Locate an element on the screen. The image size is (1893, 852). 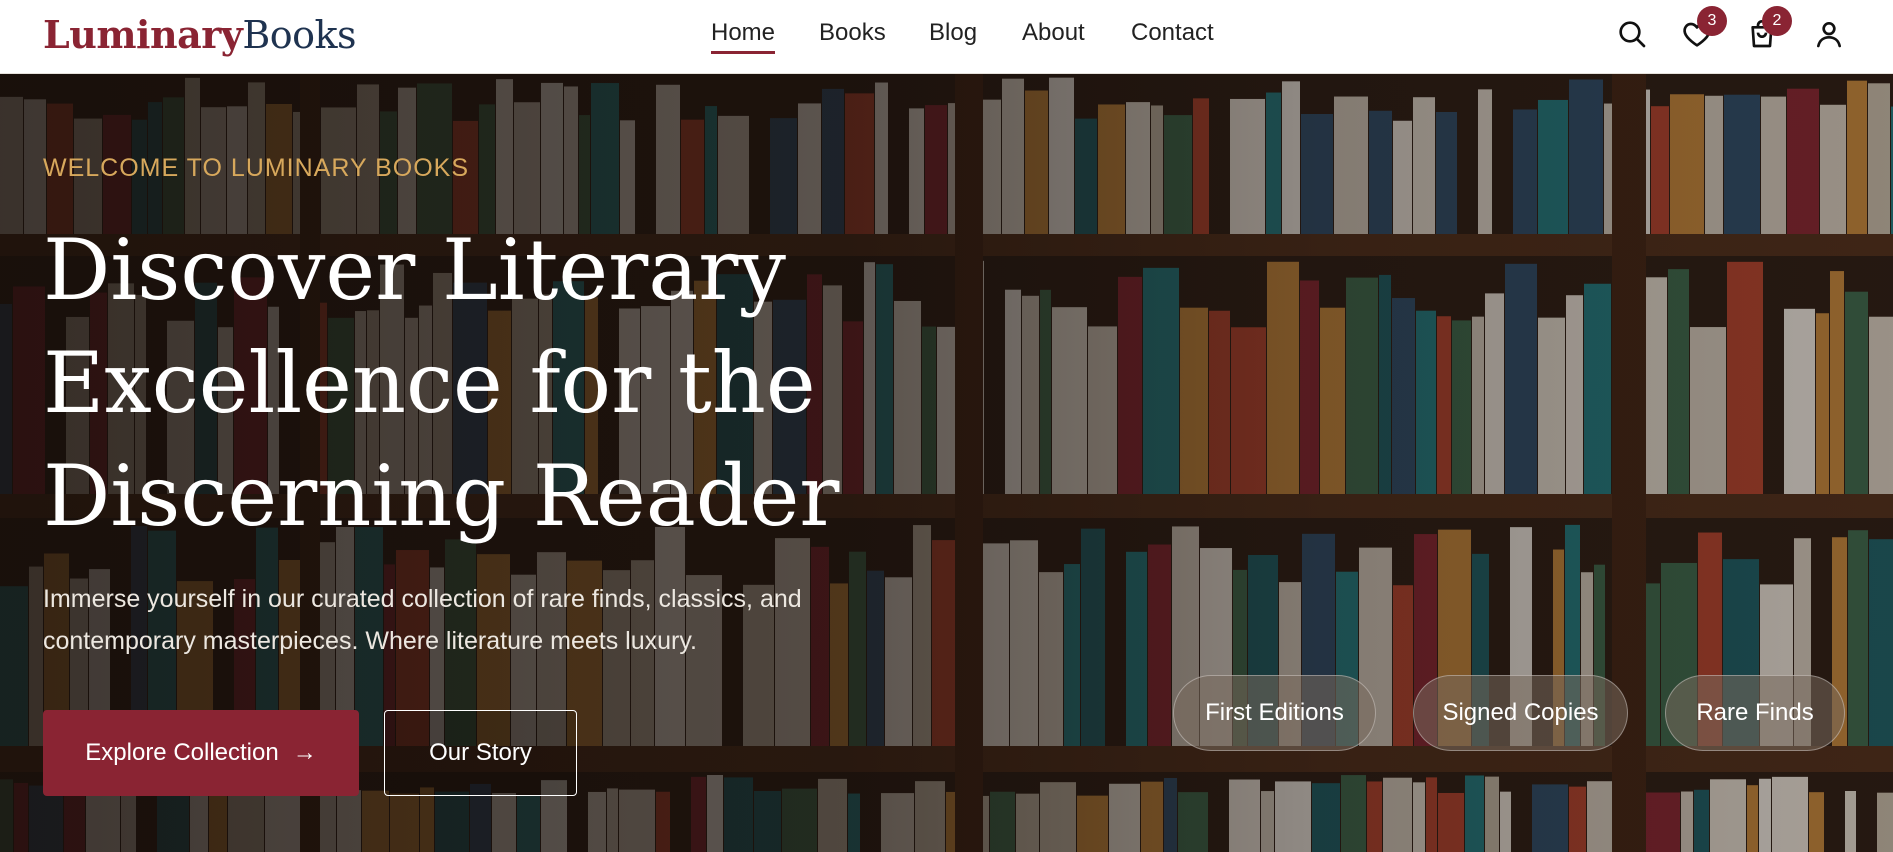
brand-logo: LuminaryBooks is located at coordinates (200, 35).